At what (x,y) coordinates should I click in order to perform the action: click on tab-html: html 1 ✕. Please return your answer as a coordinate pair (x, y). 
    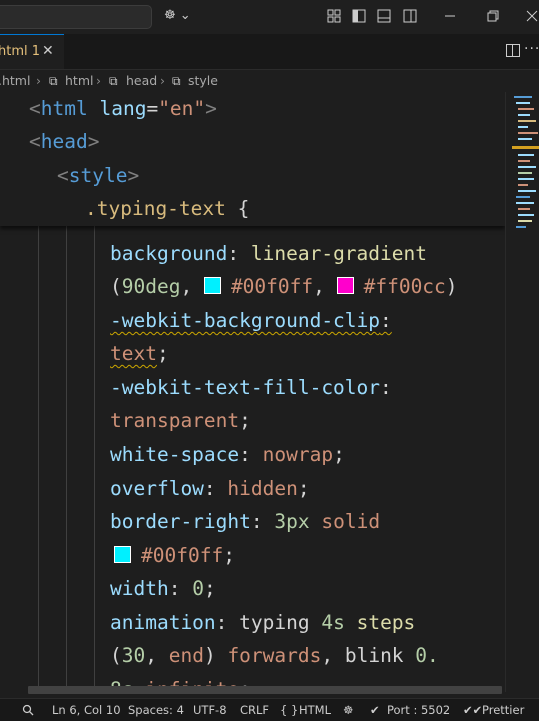
    Looking at the image, I should click on (32, 51).